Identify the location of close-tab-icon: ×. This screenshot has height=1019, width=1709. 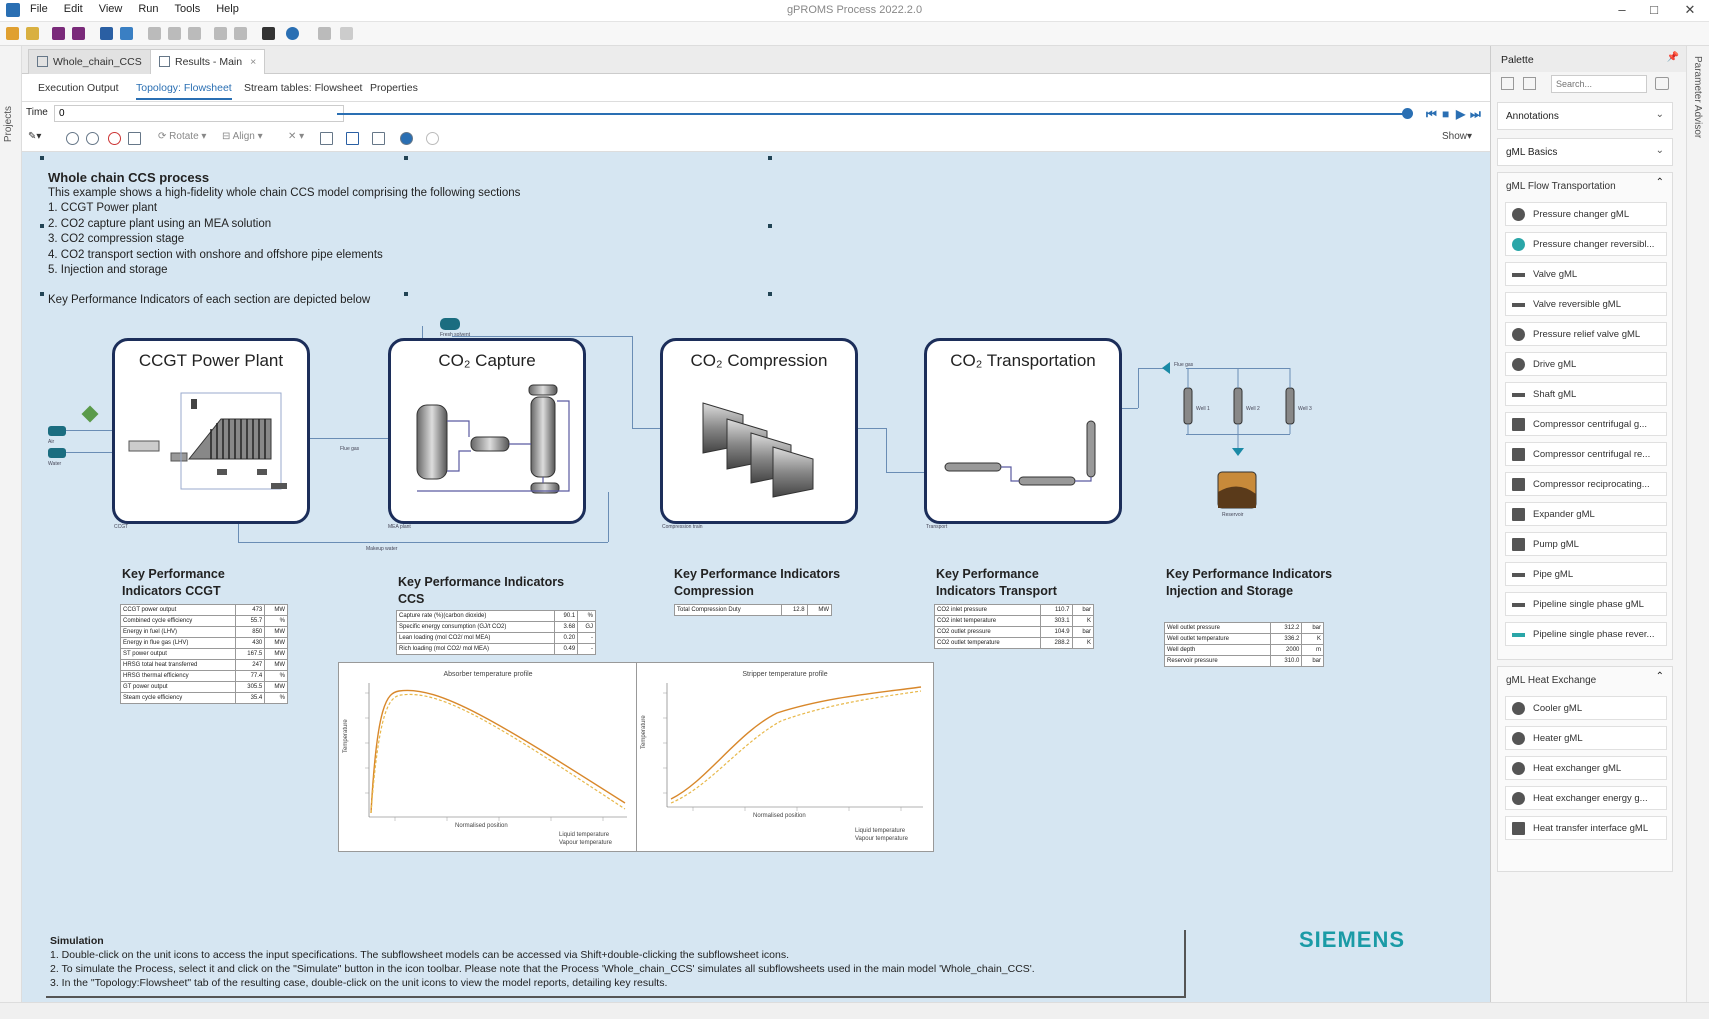
(253, 62).